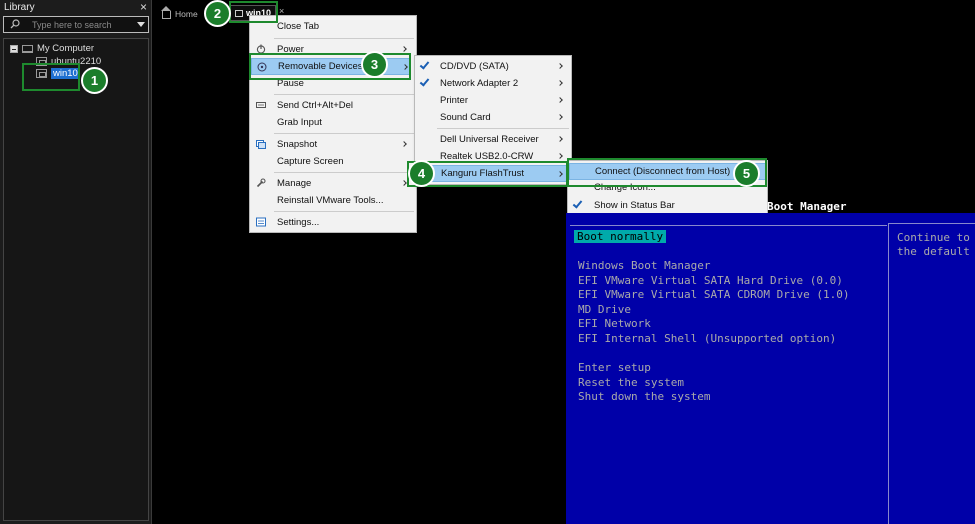  What do you see at coordinates (421, 173) in the screenshot?
I see `callout-badge-4: 4` at bounding box center [421, 173].